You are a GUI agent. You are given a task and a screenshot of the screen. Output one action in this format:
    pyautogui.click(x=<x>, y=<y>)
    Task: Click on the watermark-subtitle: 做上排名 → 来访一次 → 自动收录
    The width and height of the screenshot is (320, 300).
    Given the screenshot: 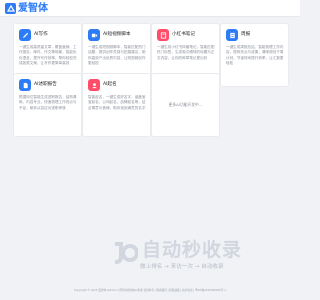 What is the action you would take?
    pyautogui.click(x=182, y=267)
    